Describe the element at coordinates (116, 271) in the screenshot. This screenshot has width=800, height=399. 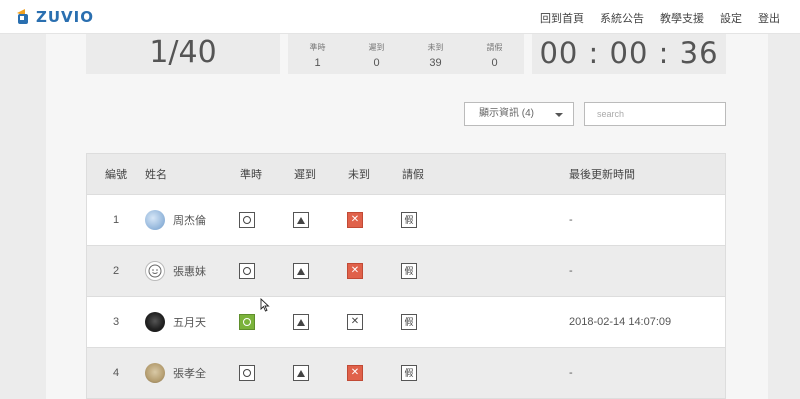
I see `row-number: 2` at that location.